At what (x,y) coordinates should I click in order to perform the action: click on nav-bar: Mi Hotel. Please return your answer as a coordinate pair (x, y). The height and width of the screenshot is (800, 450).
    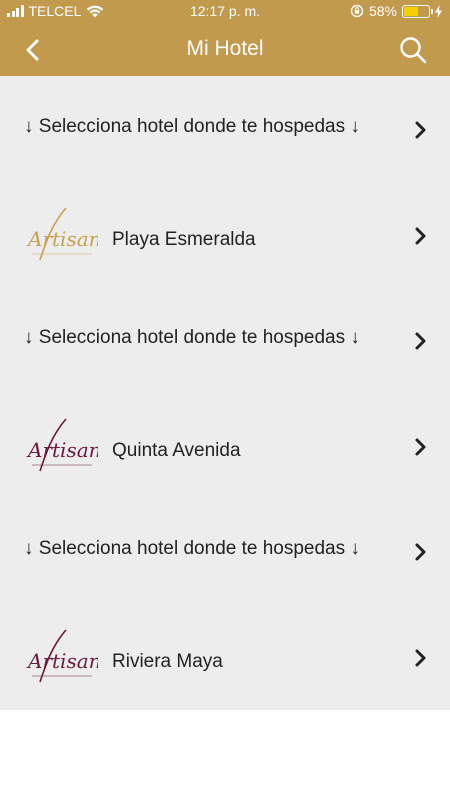
    Looking at the image, I should click on (225, 50).